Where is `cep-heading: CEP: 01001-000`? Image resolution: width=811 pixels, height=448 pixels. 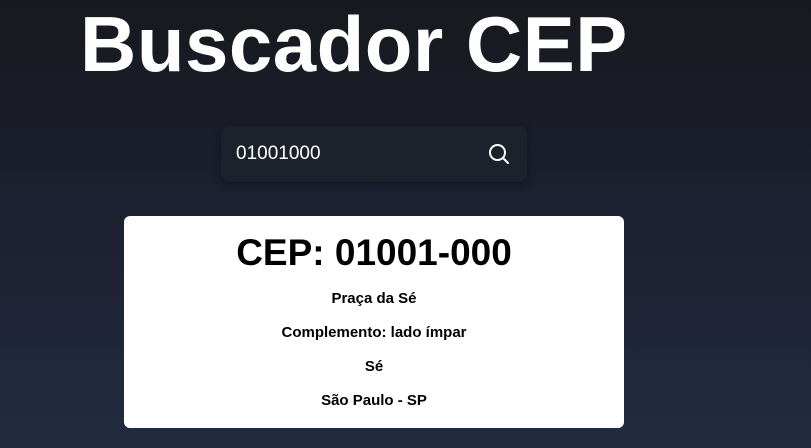
cep-heading: CEP: 01001-000 is located at coordinates (374, 252).